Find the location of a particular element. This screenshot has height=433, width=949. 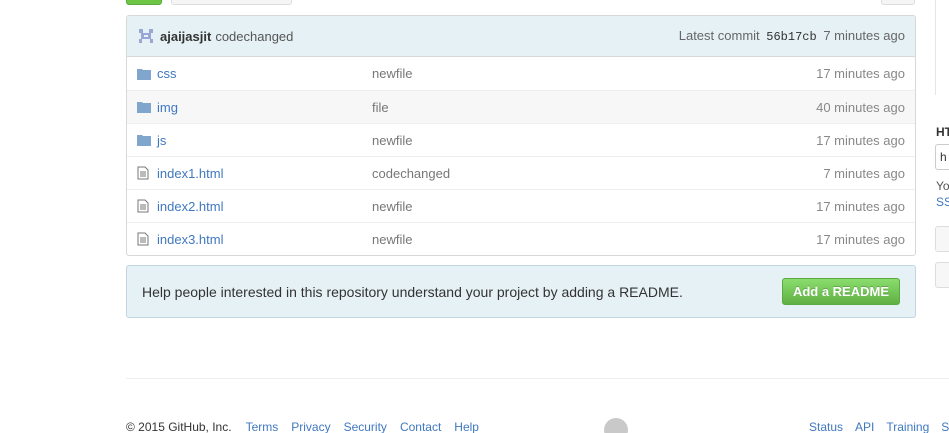

file-name-link: js is located at coordinates (264, 140).